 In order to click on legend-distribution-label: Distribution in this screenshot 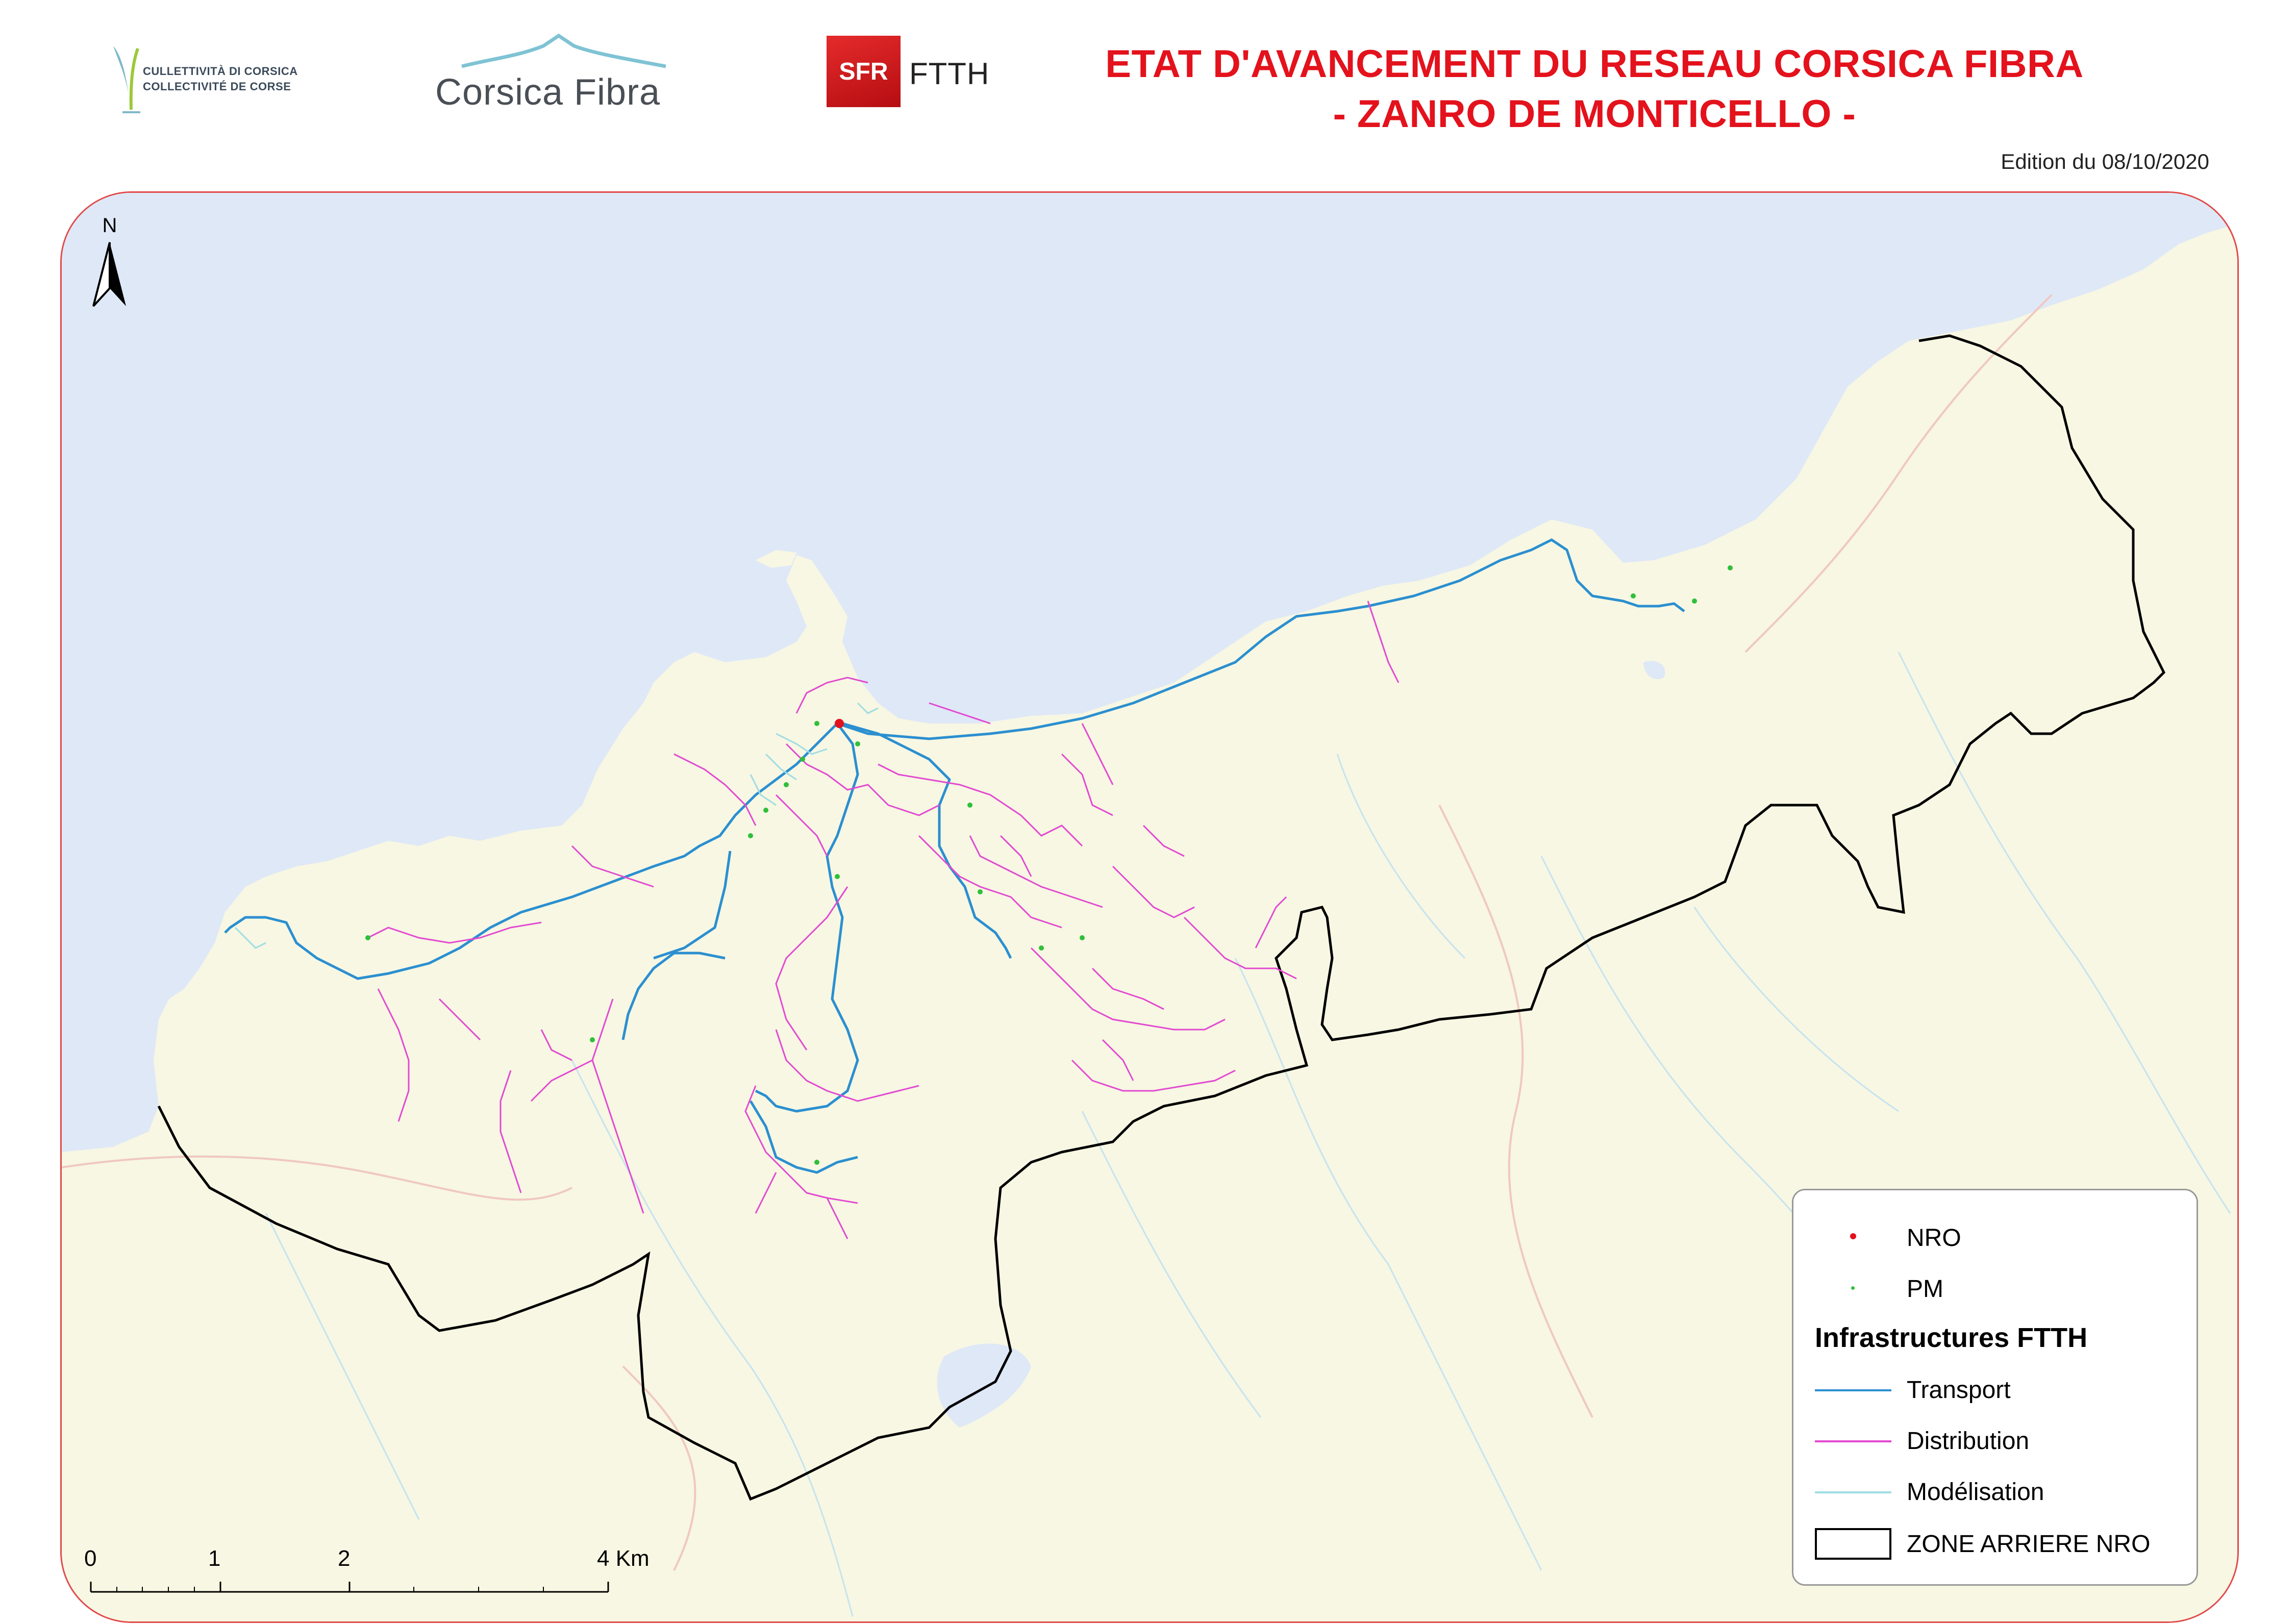, I will do `click(1968, 1442)`.